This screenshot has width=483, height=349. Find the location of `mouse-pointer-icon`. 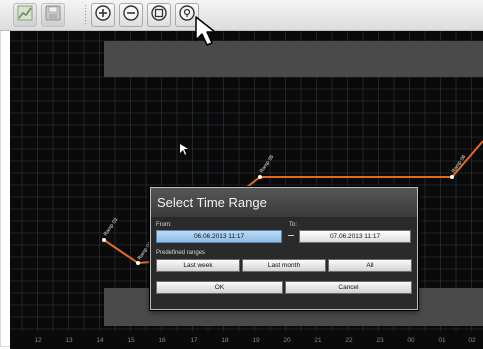

mouse-pointer-icon is located at coordinates (184, 149).